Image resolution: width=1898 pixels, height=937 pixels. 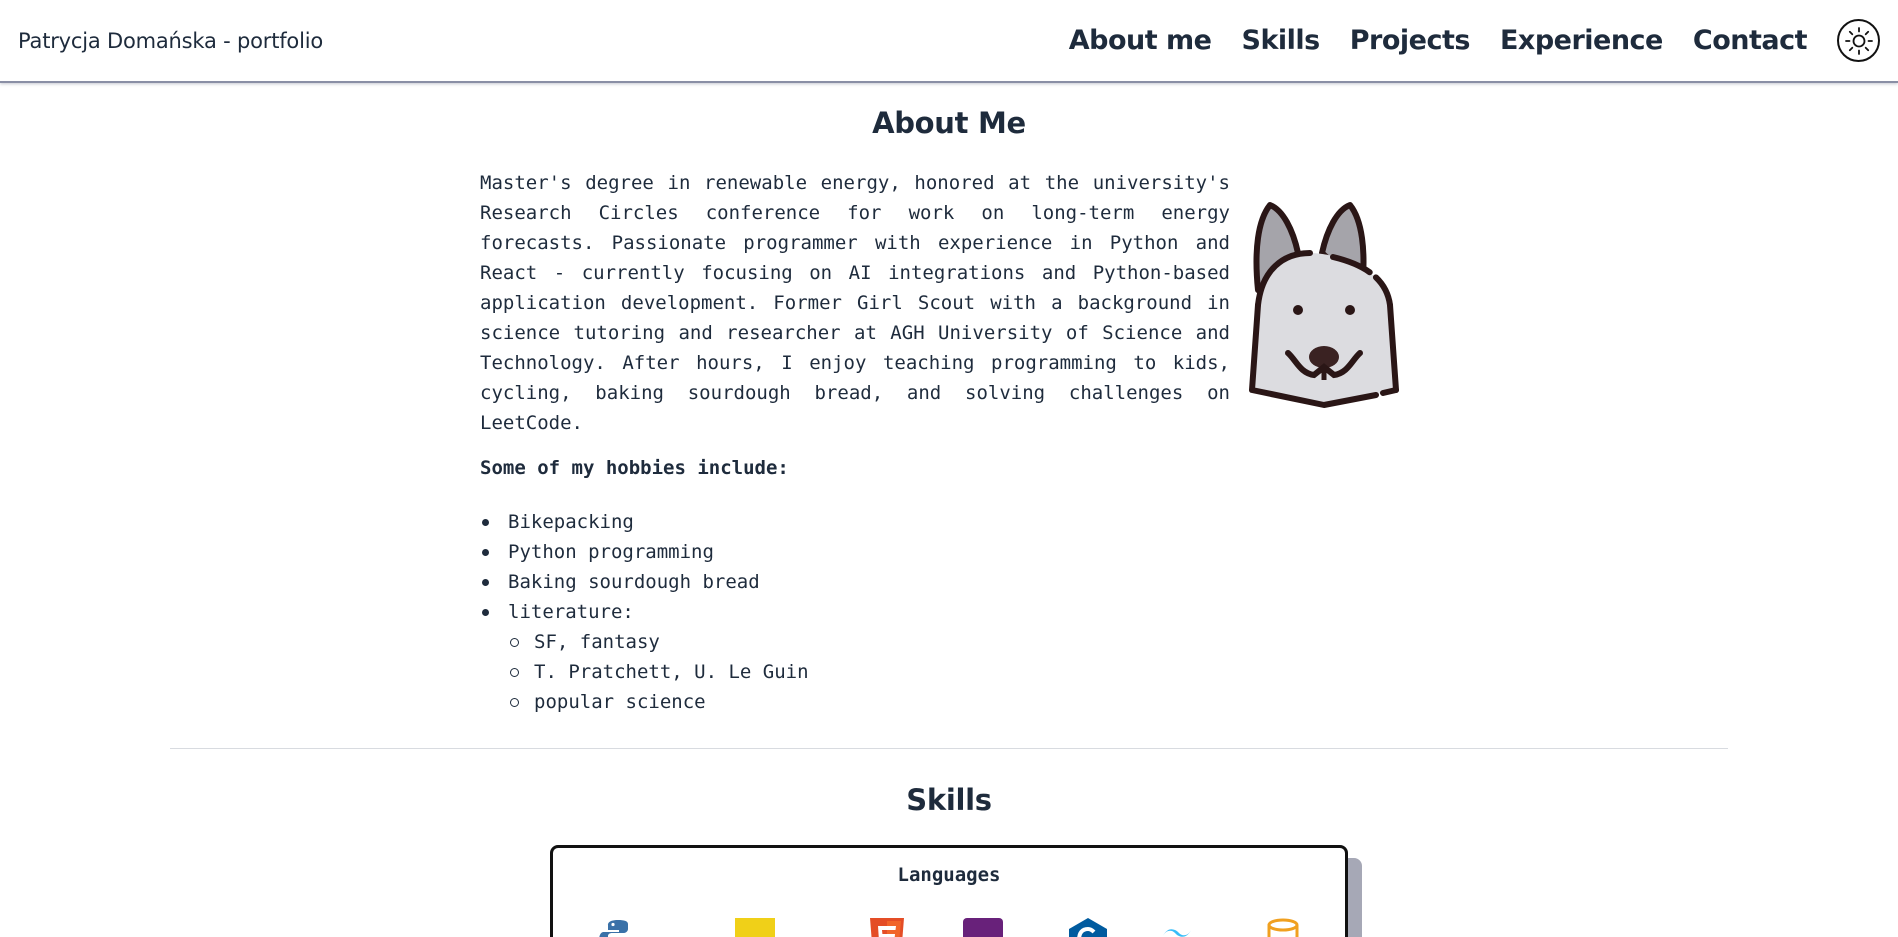 What do you see at coordinates (644, 552) in the screenshot?
I see `list-item: Python programming` at bounding box center [644, 552].